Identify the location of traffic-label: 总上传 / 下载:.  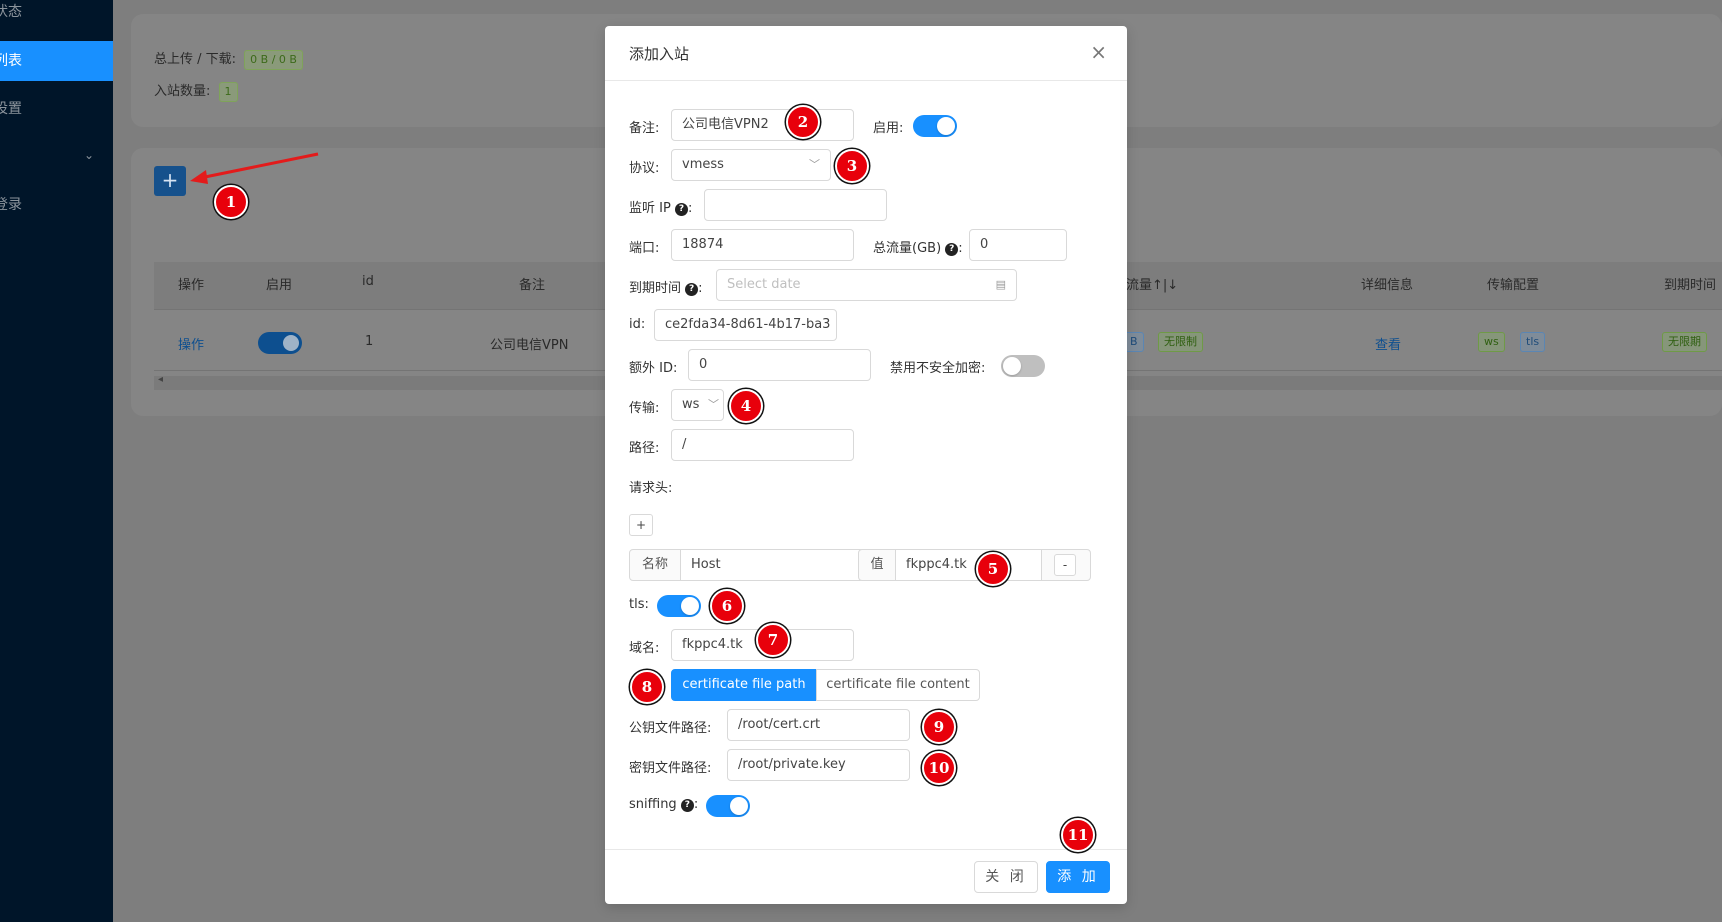
(195, 59).